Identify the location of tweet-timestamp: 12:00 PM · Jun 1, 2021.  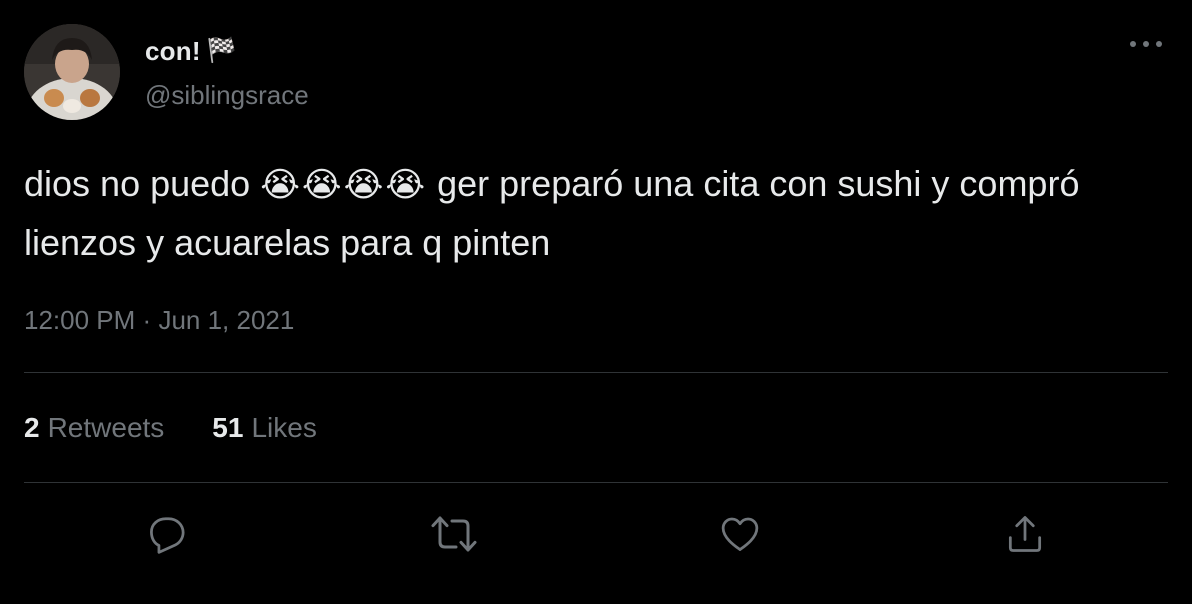
(159, 320).